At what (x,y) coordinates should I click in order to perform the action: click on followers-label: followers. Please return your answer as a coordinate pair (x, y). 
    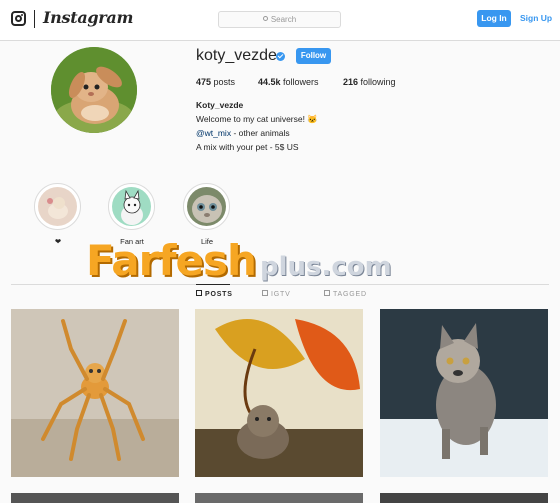
    Looking at the image, I should click on (301, 82).